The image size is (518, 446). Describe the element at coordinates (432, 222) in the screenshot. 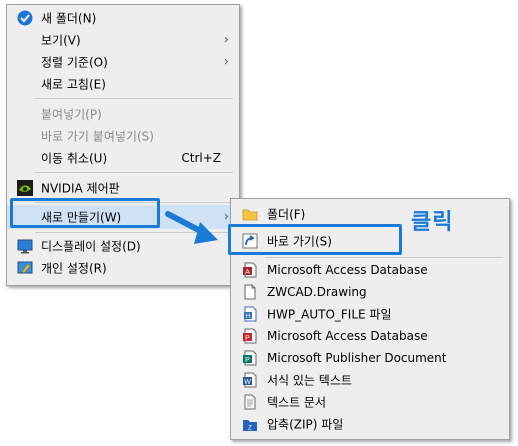

I see `callout-text: 클릭` at that location.